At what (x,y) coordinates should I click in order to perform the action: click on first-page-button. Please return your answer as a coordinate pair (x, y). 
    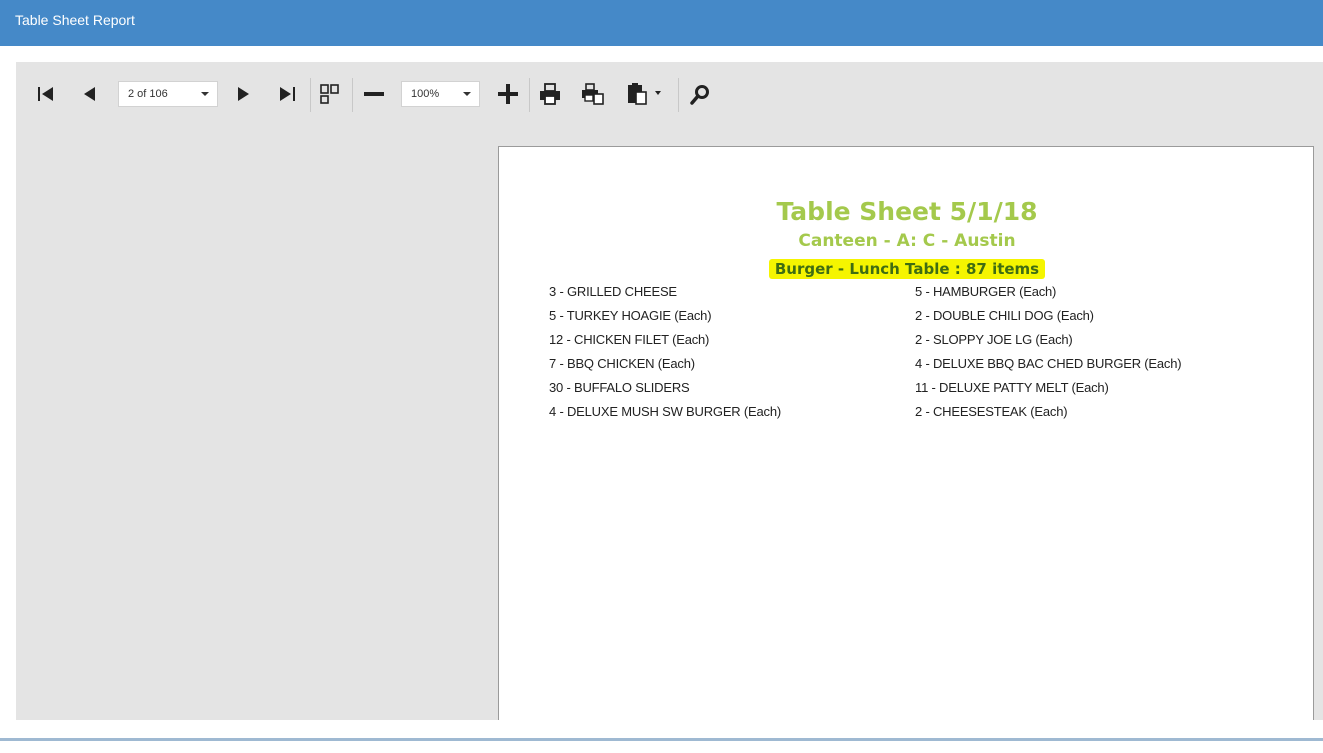
    Looking at the image, I should click on (46, 94).